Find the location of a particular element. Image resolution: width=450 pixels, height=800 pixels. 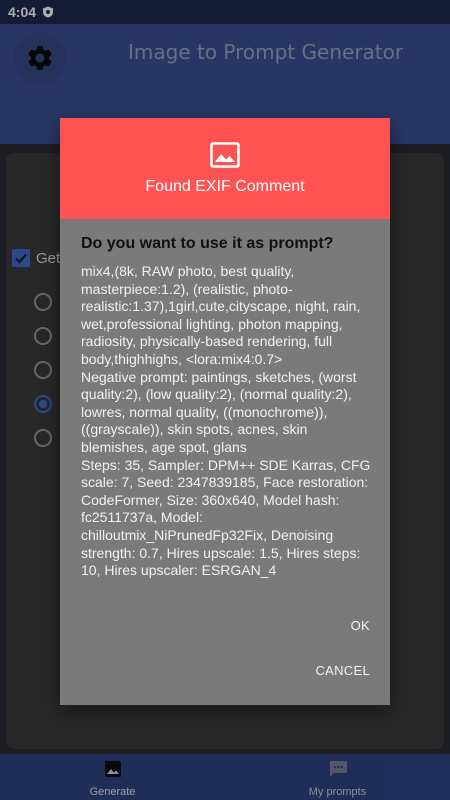

dialog-question: Do you want to use it as prompt? is located at coordinates (207, 243).